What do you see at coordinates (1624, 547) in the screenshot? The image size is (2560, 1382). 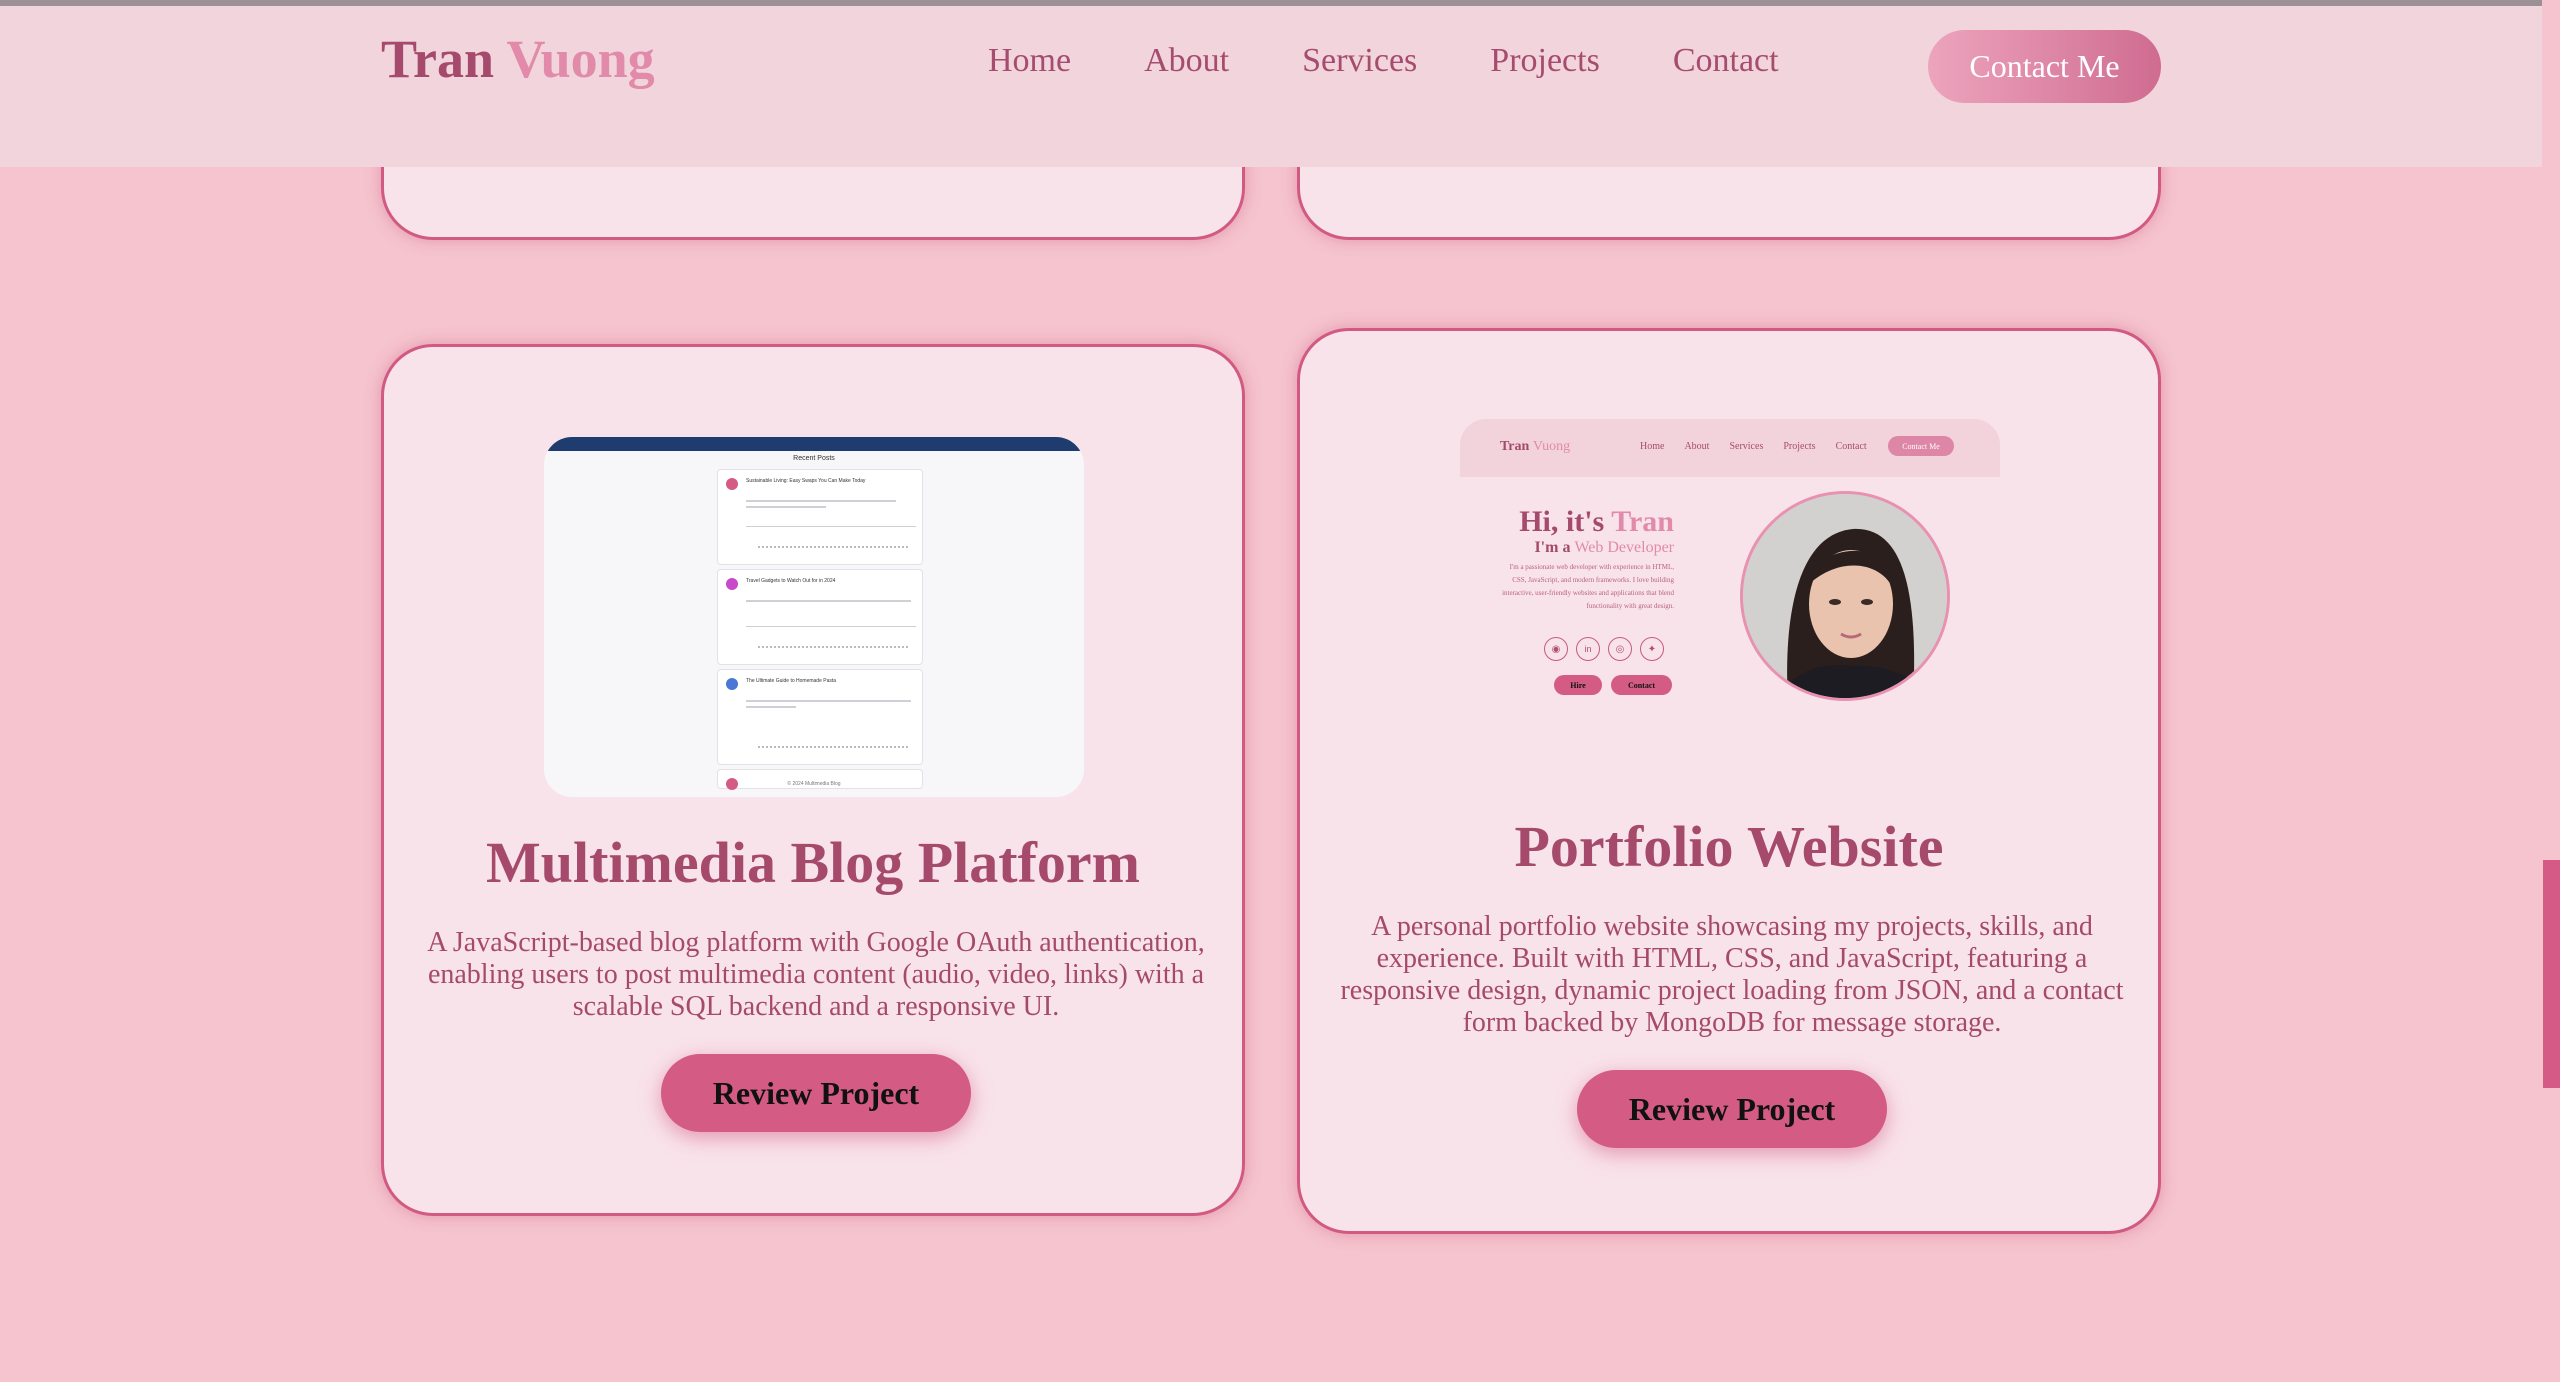 I see `mini-role-accent: Web Developer` at bounding box center [1624, 547].